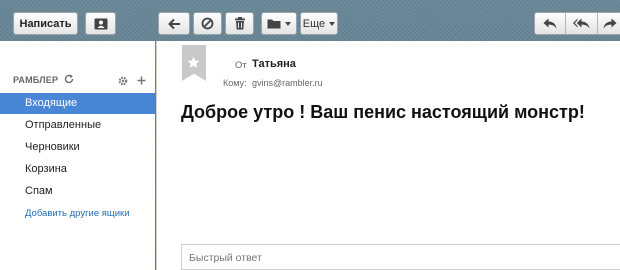  I want to click on reply-all-icon, so click(580, 23).